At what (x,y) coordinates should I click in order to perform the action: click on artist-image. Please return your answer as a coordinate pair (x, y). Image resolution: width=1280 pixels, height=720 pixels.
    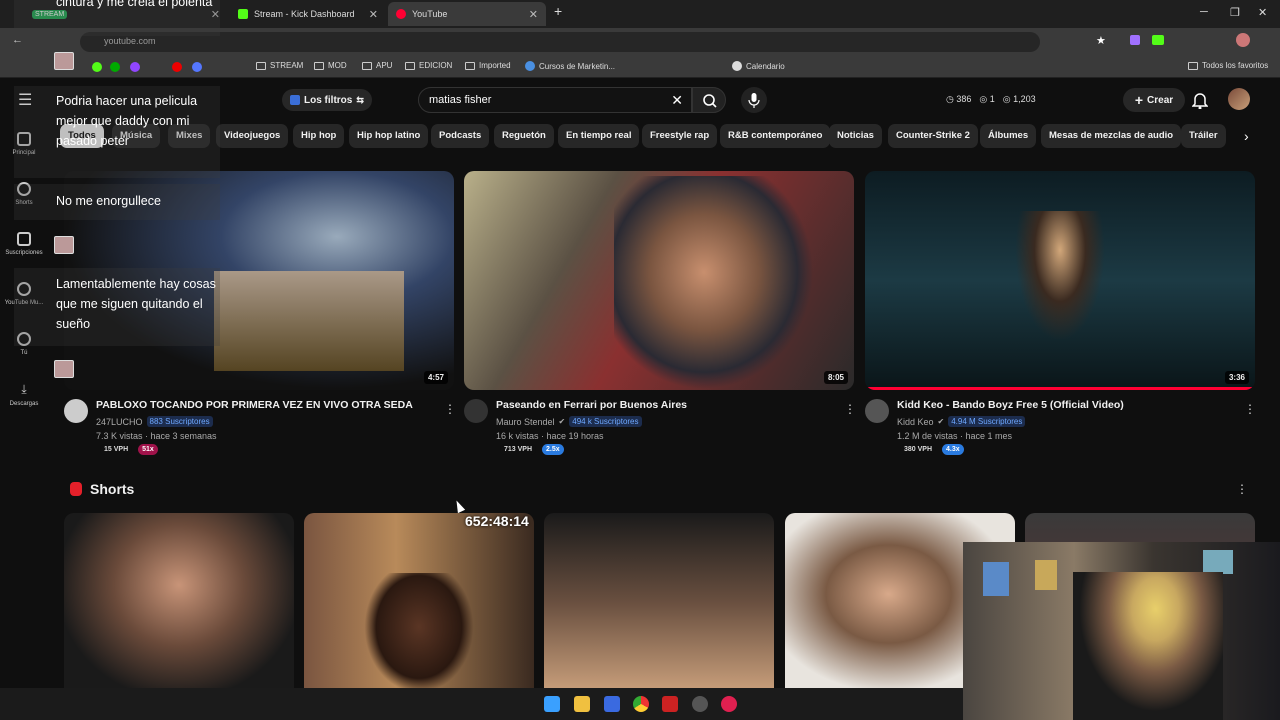
    Looking at the image, I should click on (1060, 276).